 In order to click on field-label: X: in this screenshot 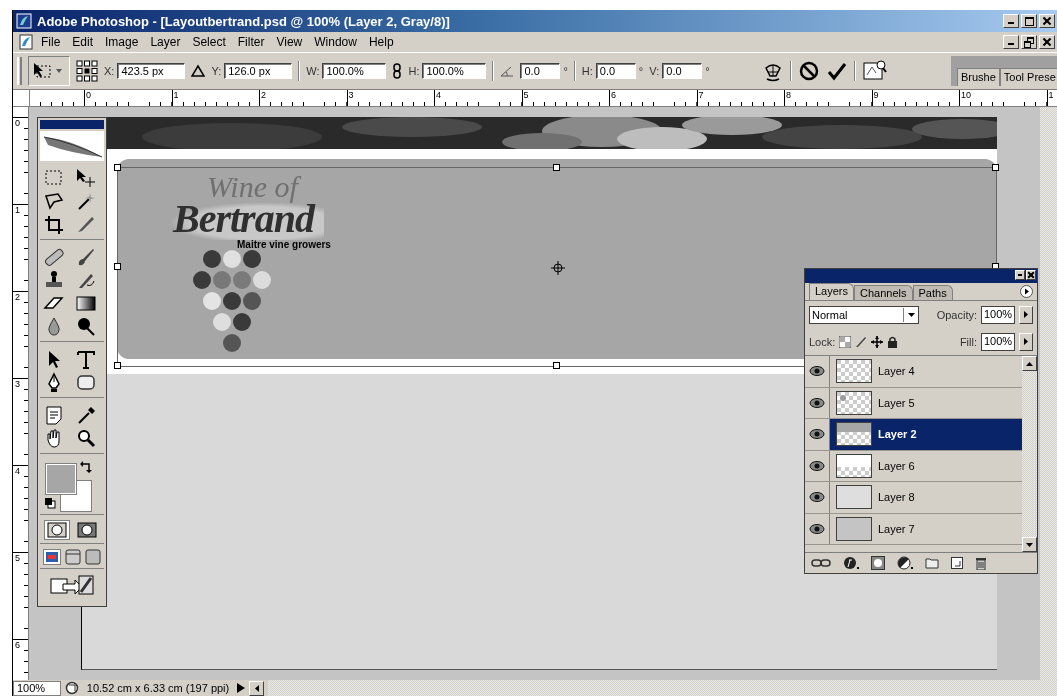, I will do `click(109, 71)`.